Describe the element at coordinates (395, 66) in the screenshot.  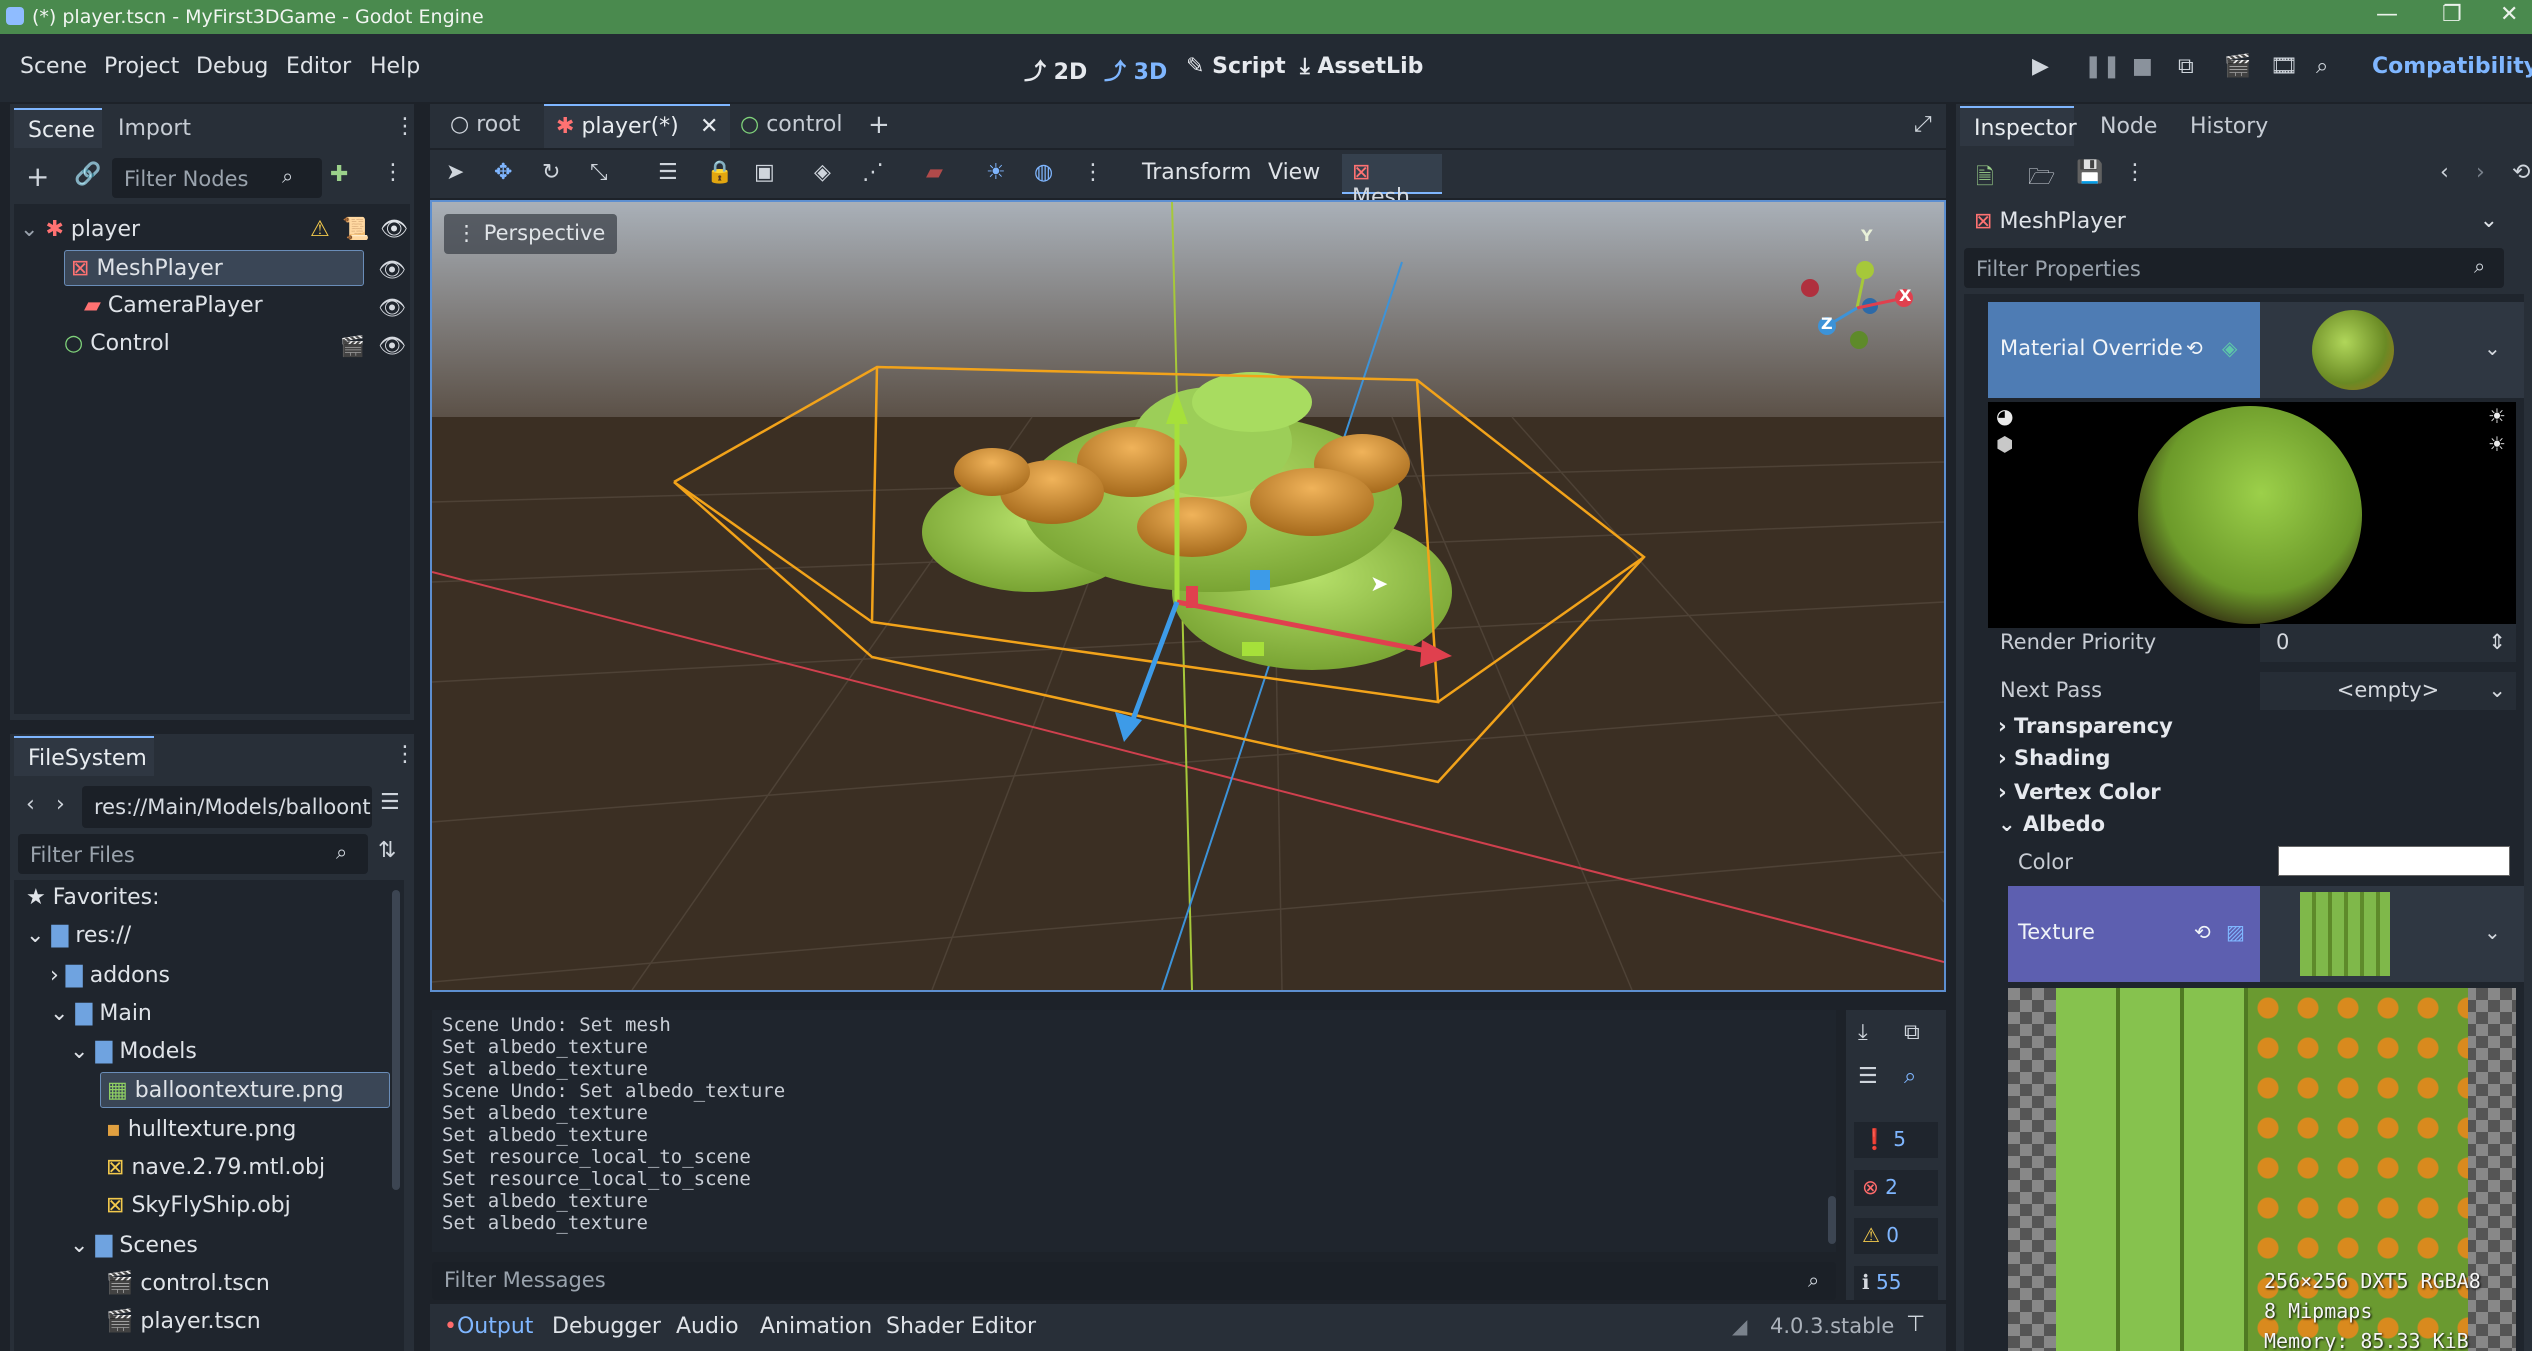
I see `menu-help: Help` at that location.